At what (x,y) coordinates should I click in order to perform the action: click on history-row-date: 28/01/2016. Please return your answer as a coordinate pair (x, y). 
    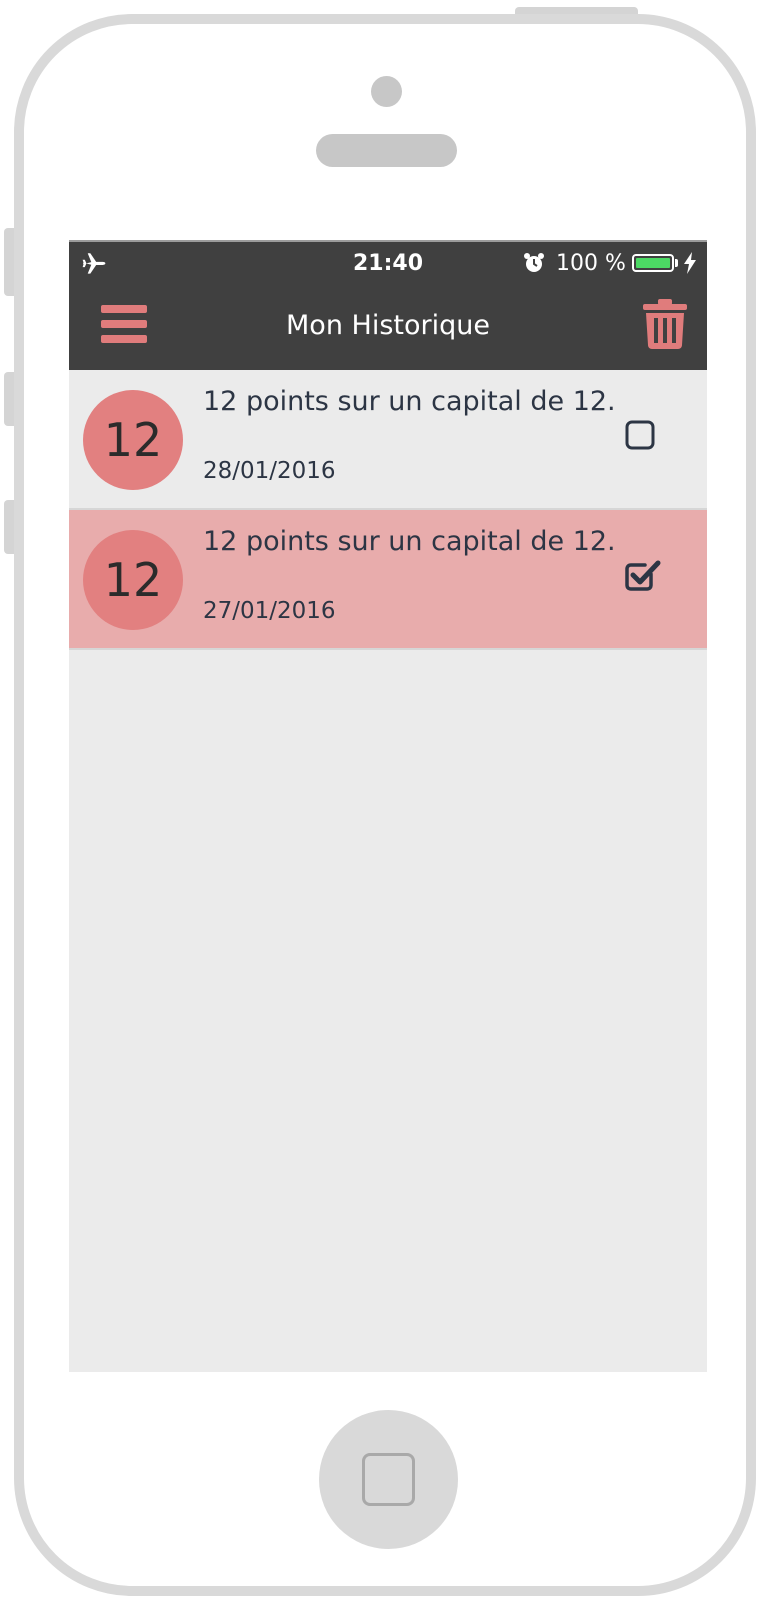
    Looking at the image, I should click on (269, 471).